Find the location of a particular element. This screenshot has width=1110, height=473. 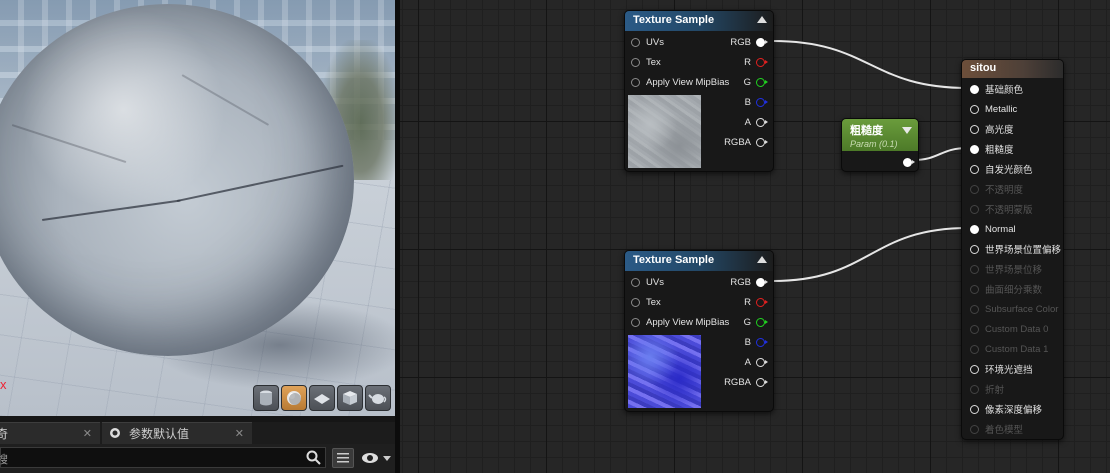

axis-x-label: x is located at coordinates (3, 384).